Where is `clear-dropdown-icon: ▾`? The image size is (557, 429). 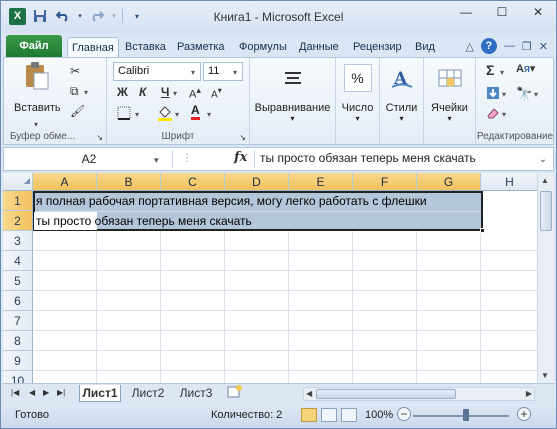
clear-dropdown-icon: ▾ is located at coordinates (504, 114).